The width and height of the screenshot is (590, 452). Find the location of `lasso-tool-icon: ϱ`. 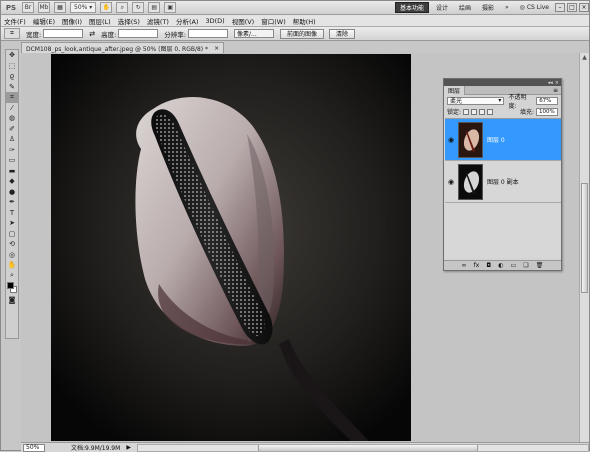

lasso-tool-icon: ϱ is located at coordinates (12, 76).